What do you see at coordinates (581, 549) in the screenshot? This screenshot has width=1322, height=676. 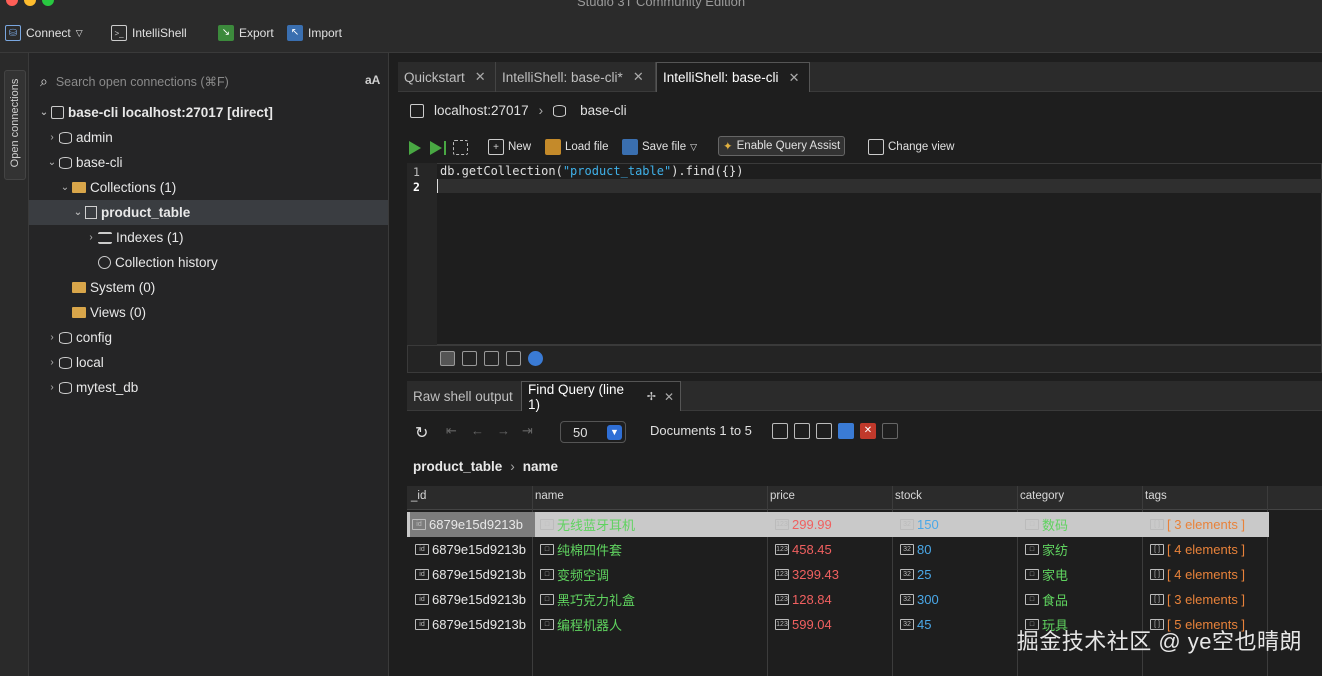 I see `cell-name: □ 纯棉四件套` at bounding box center [581, 549].